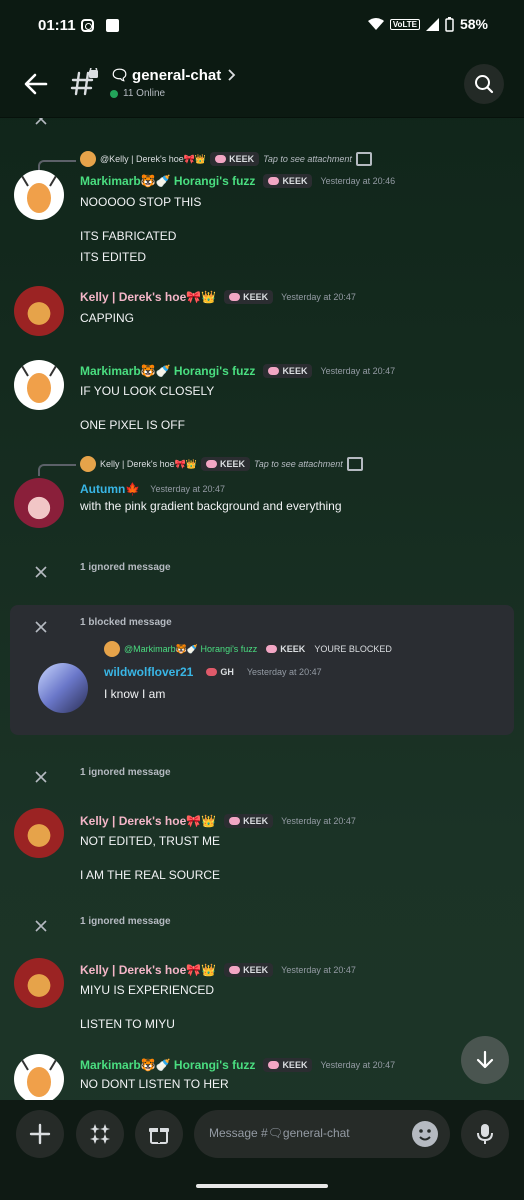 The width and height of the screenshot is (524, 1200). What do you see at coordinates (120, 75) in the screenshot?
I see `speech-bubble-icon: 🗨` at bounding box center [120, 75].